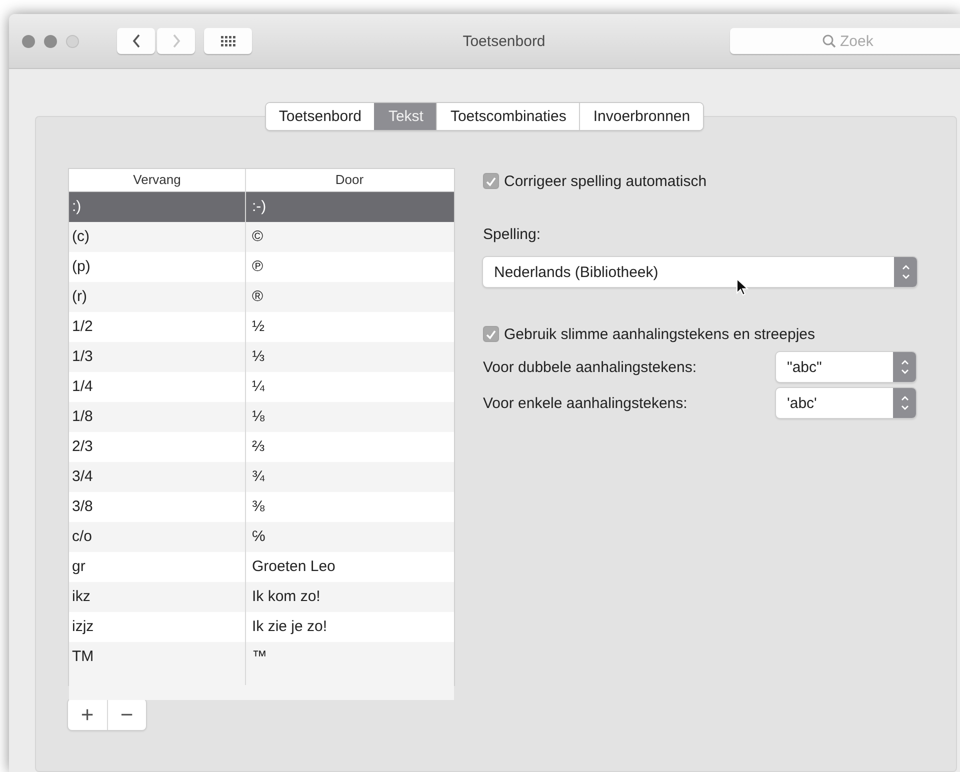  I want to click on section-label: Spelling:, so click(512, 235).